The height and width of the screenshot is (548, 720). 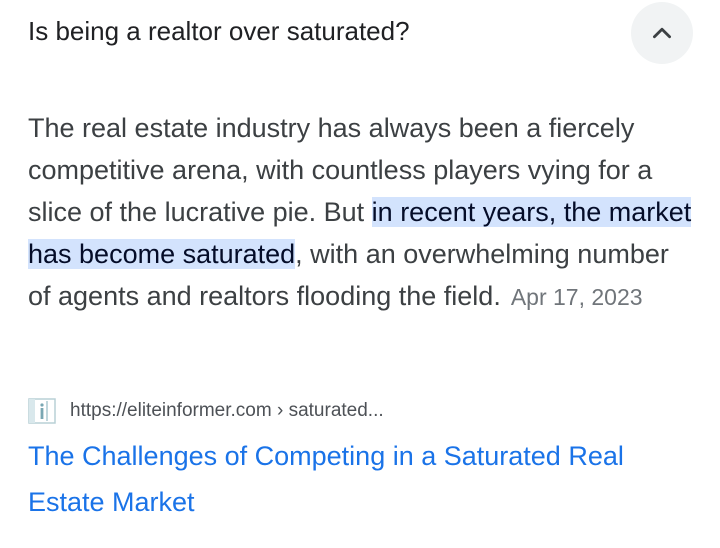 What do you see at coordinates (219, 31) in the screenshot?
I see `question-text: Is being a realtor over saturated?` at bounding box center [219, 31].